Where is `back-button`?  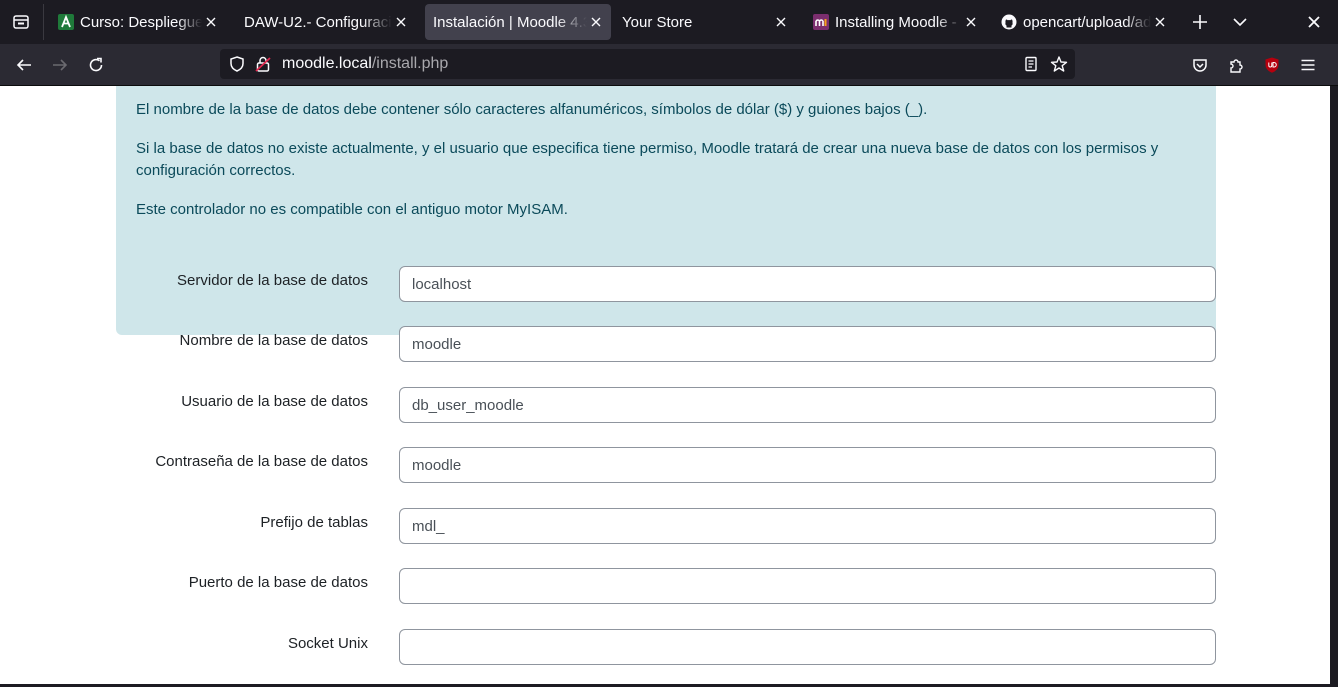 back-button is located at coordinates (24, 65).